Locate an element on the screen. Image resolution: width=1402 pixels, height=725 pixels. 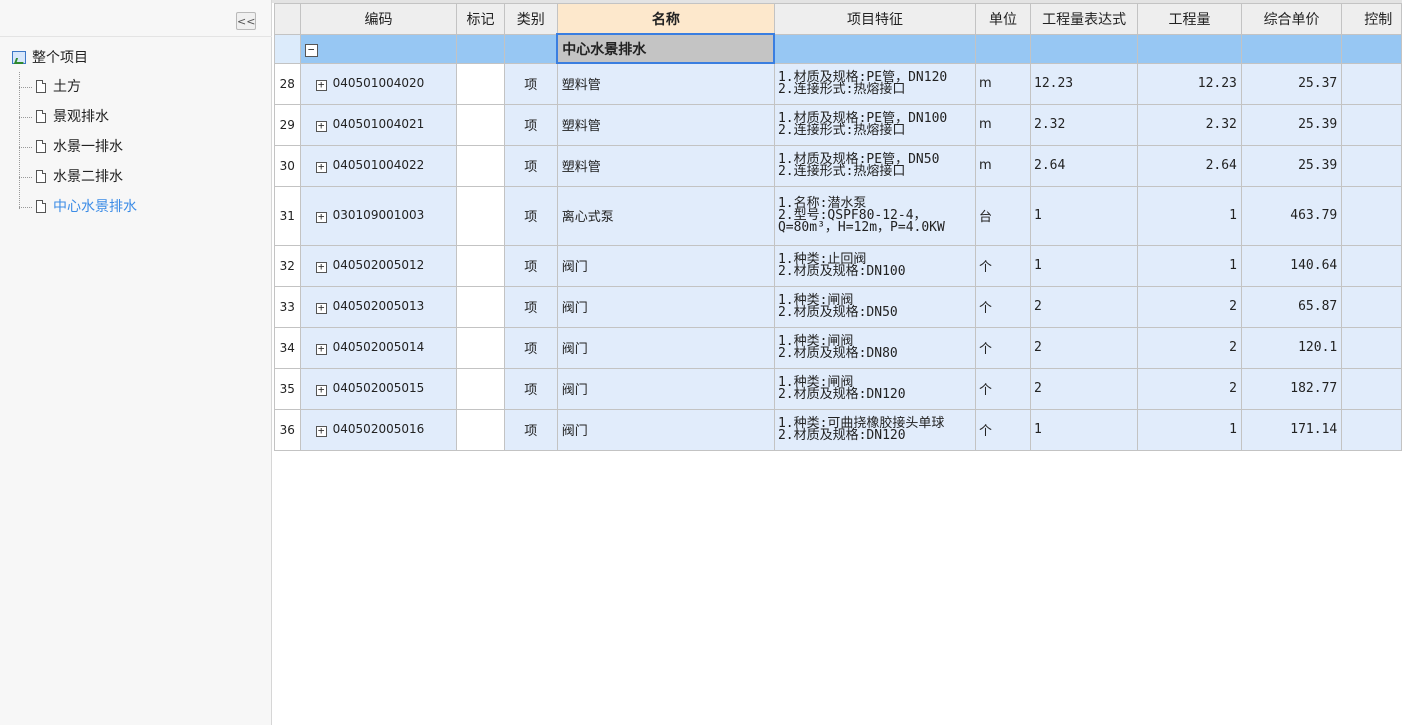
header-code: 编码 is located at coordinates (378, 19).